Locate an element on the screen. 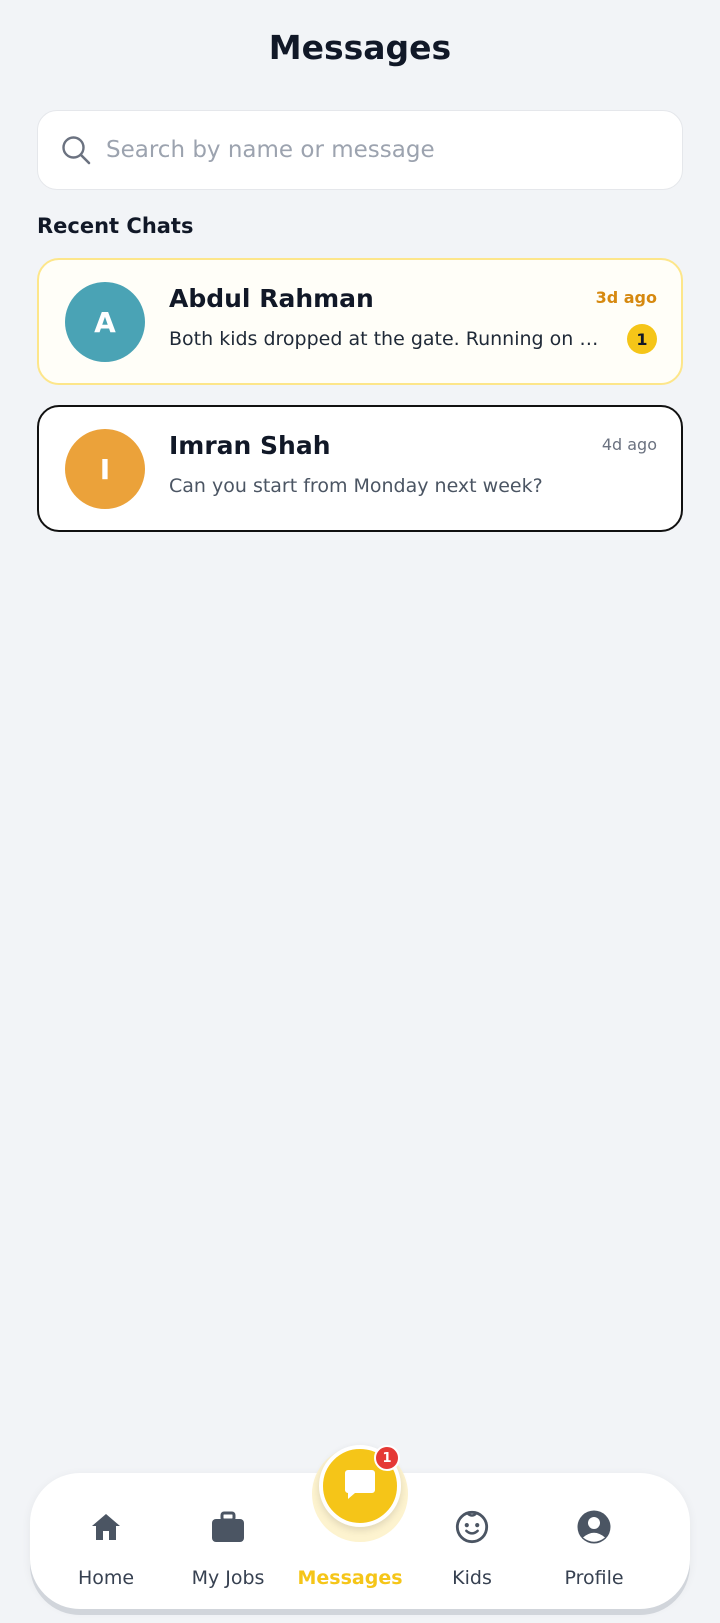 The height and width of the screenshot is (1623, 720). avatar: A is located at coordinates (105, 322).